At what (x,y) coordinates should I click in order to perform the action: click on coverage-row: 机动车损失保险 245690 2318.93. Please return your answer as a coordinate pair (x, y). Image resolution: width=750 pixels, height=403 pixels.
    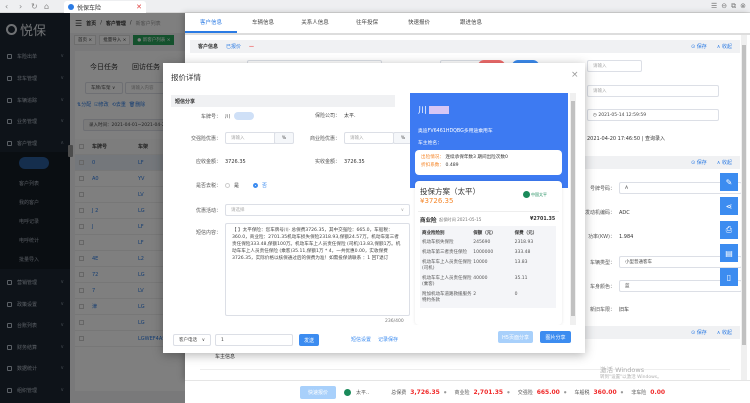
    Looking at the image, I should click on (478, 242).